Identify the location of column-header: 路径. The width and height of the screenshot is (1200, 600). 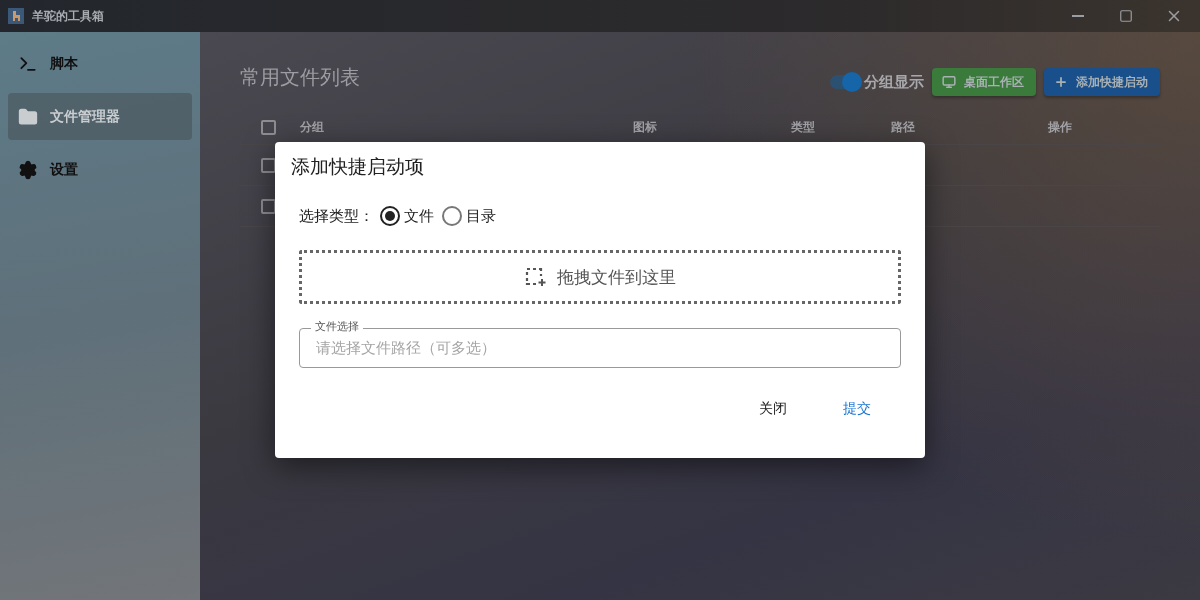
(903, 127).